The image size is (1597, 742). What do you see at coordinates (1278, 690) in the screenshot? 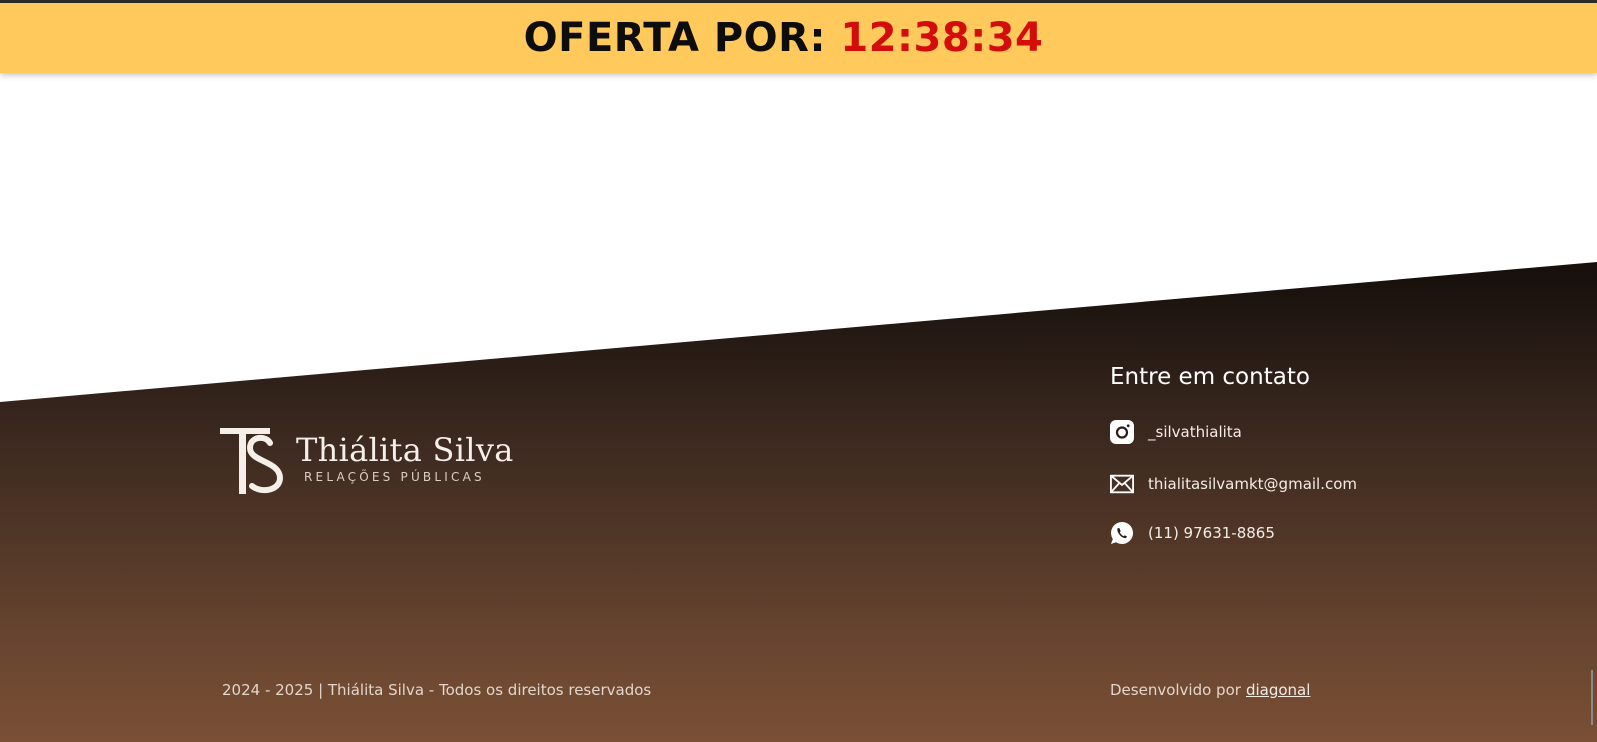
I see `developer-link: diagonal` at bounding box center [1278, 690].